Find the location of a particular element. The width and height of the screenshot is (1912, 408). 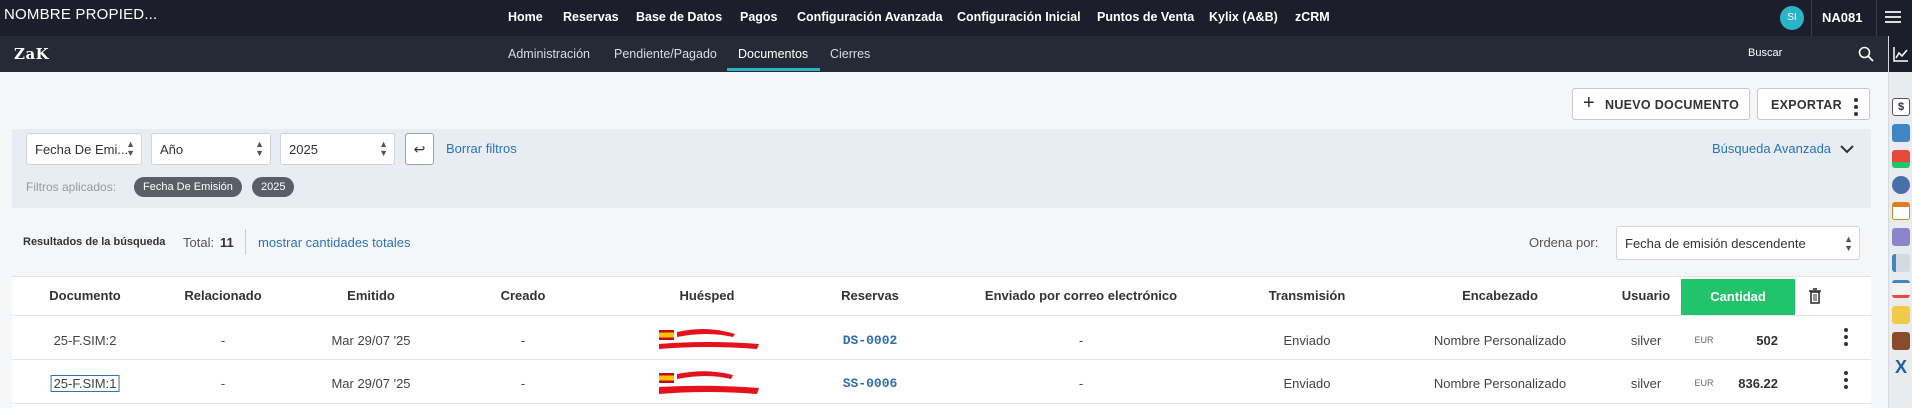

checklist-icon is located at coordinates (1901, 159).